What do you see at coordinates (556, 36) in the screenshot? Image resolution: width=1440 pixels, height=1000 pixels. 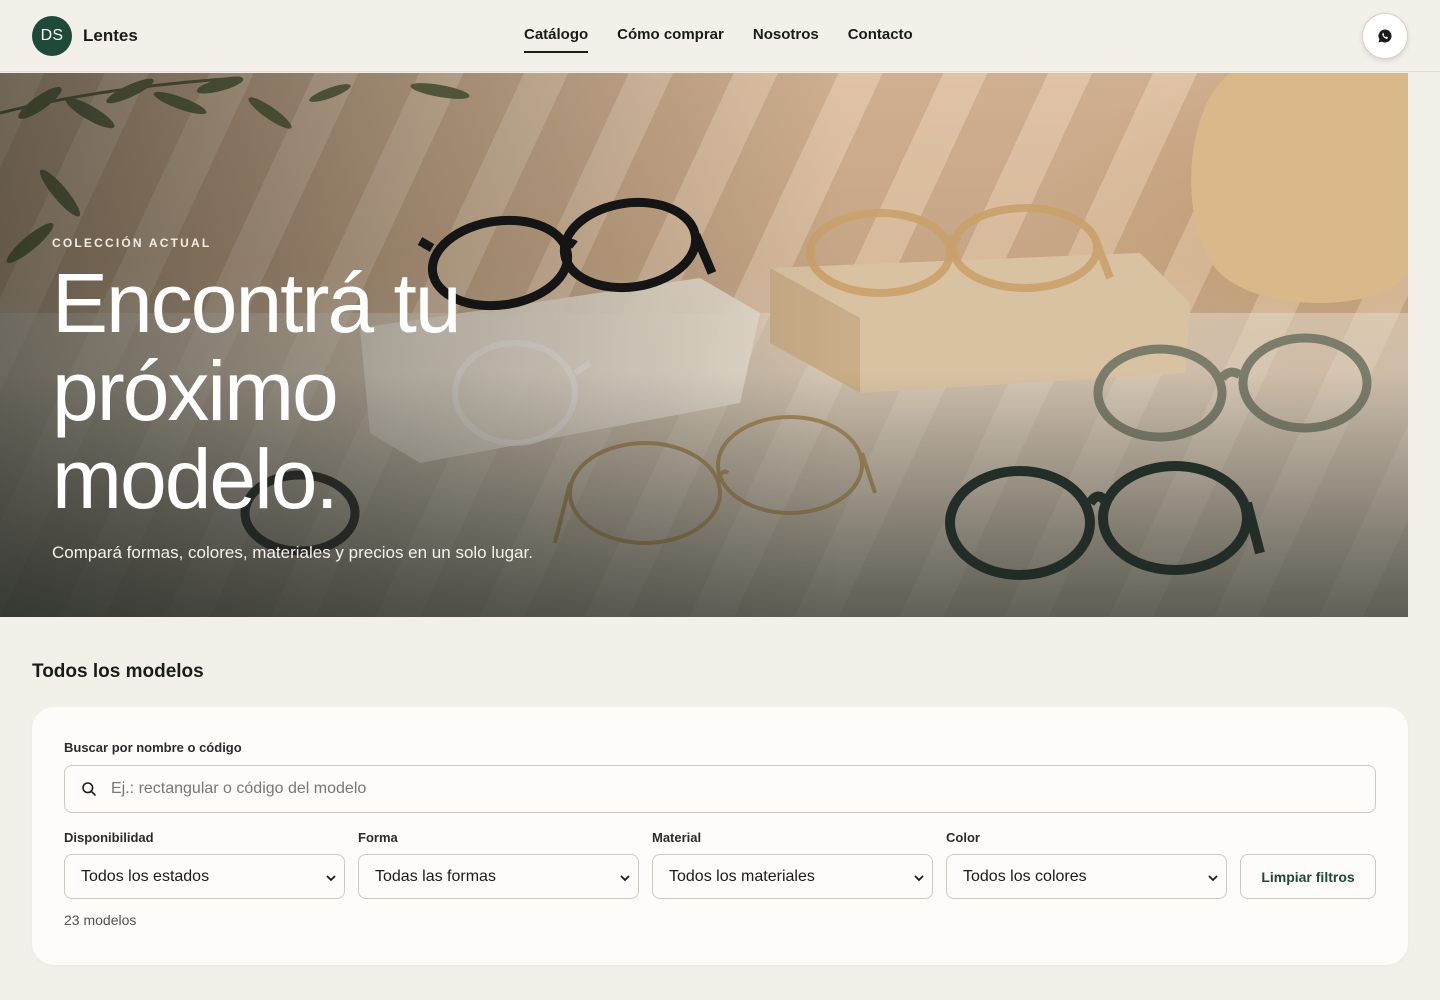 I see `nav-item-catalogo: Catálogo` at bounding box center [556, 36].